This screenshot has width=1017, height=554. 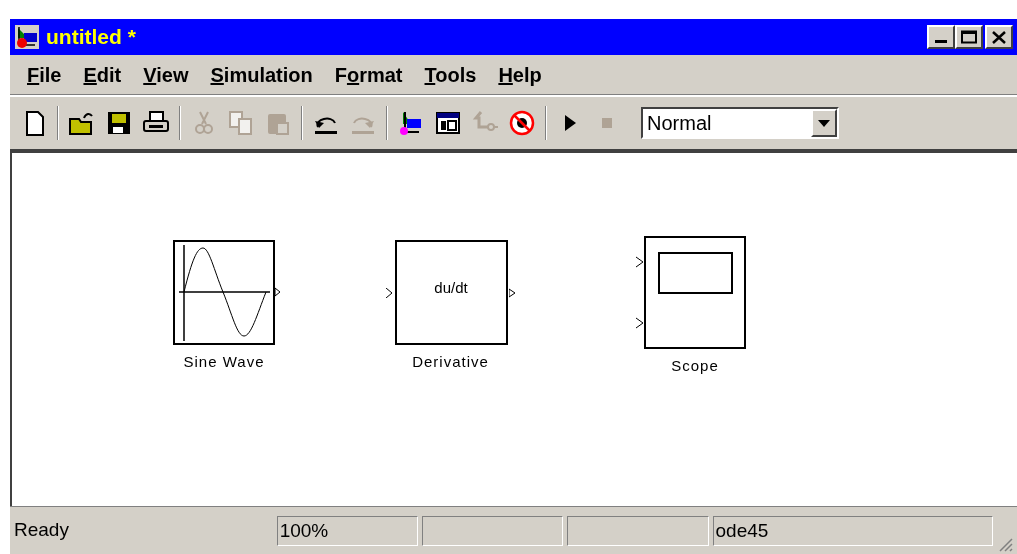 I want to click on maximize-button, so click(x=969, y=37).